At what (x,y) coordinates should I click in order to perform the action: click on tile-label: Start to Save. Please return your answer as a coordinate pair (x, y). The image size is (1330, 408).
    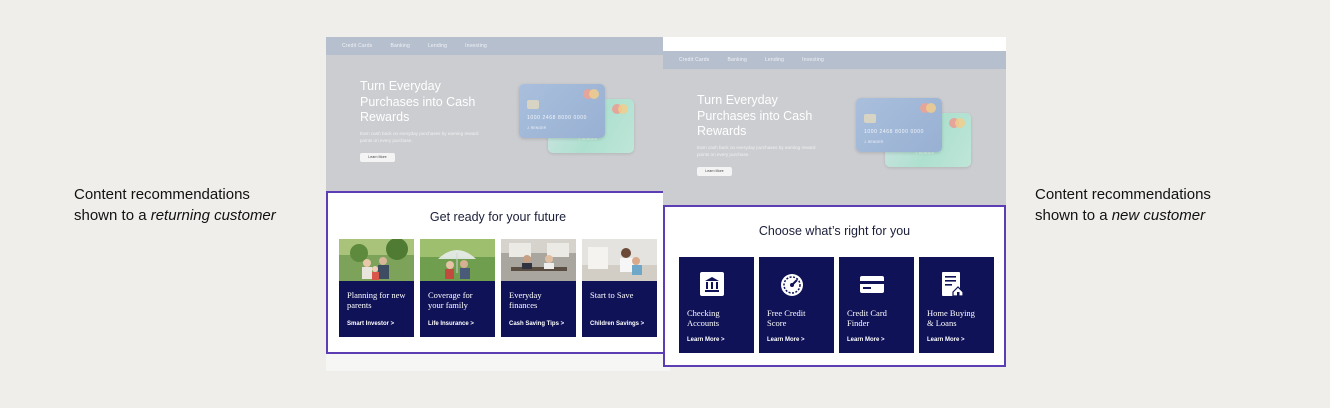
    Looking at the image, I should click on (612, 295).